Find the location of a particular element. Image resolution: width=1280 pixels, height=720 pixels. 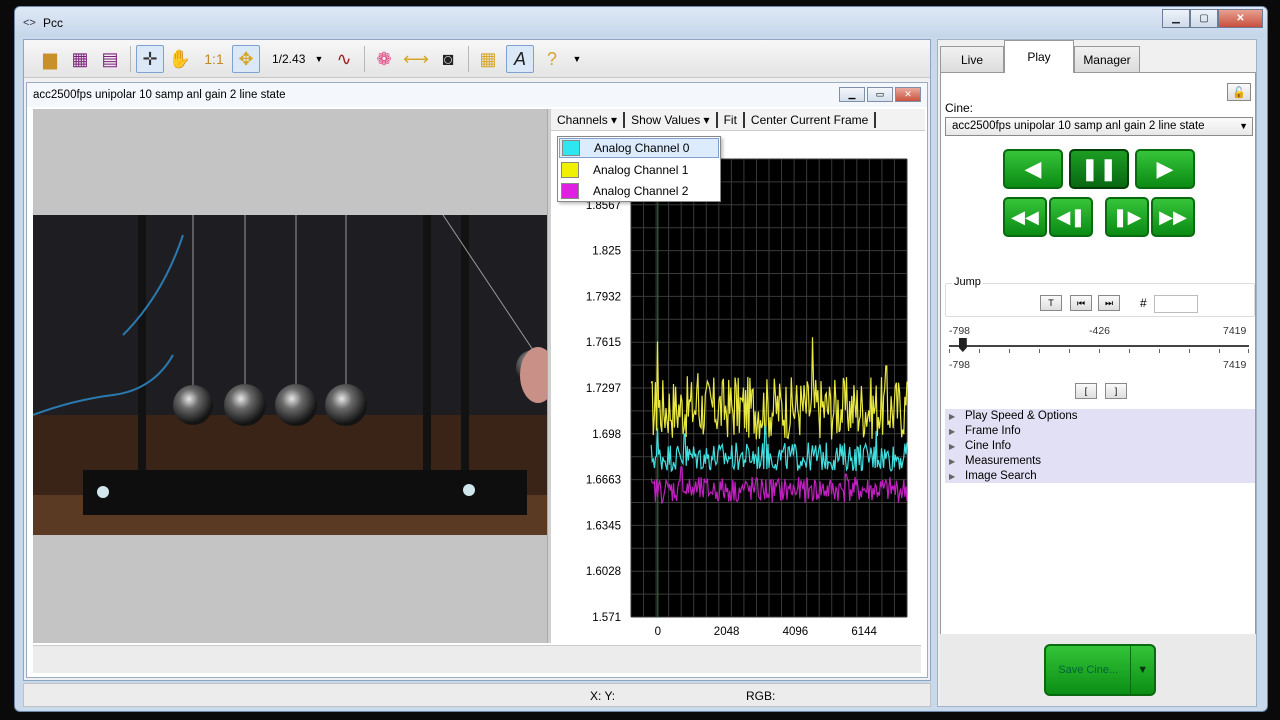

play-reverse-button: ◀ is located at coordinates (1033, 169).